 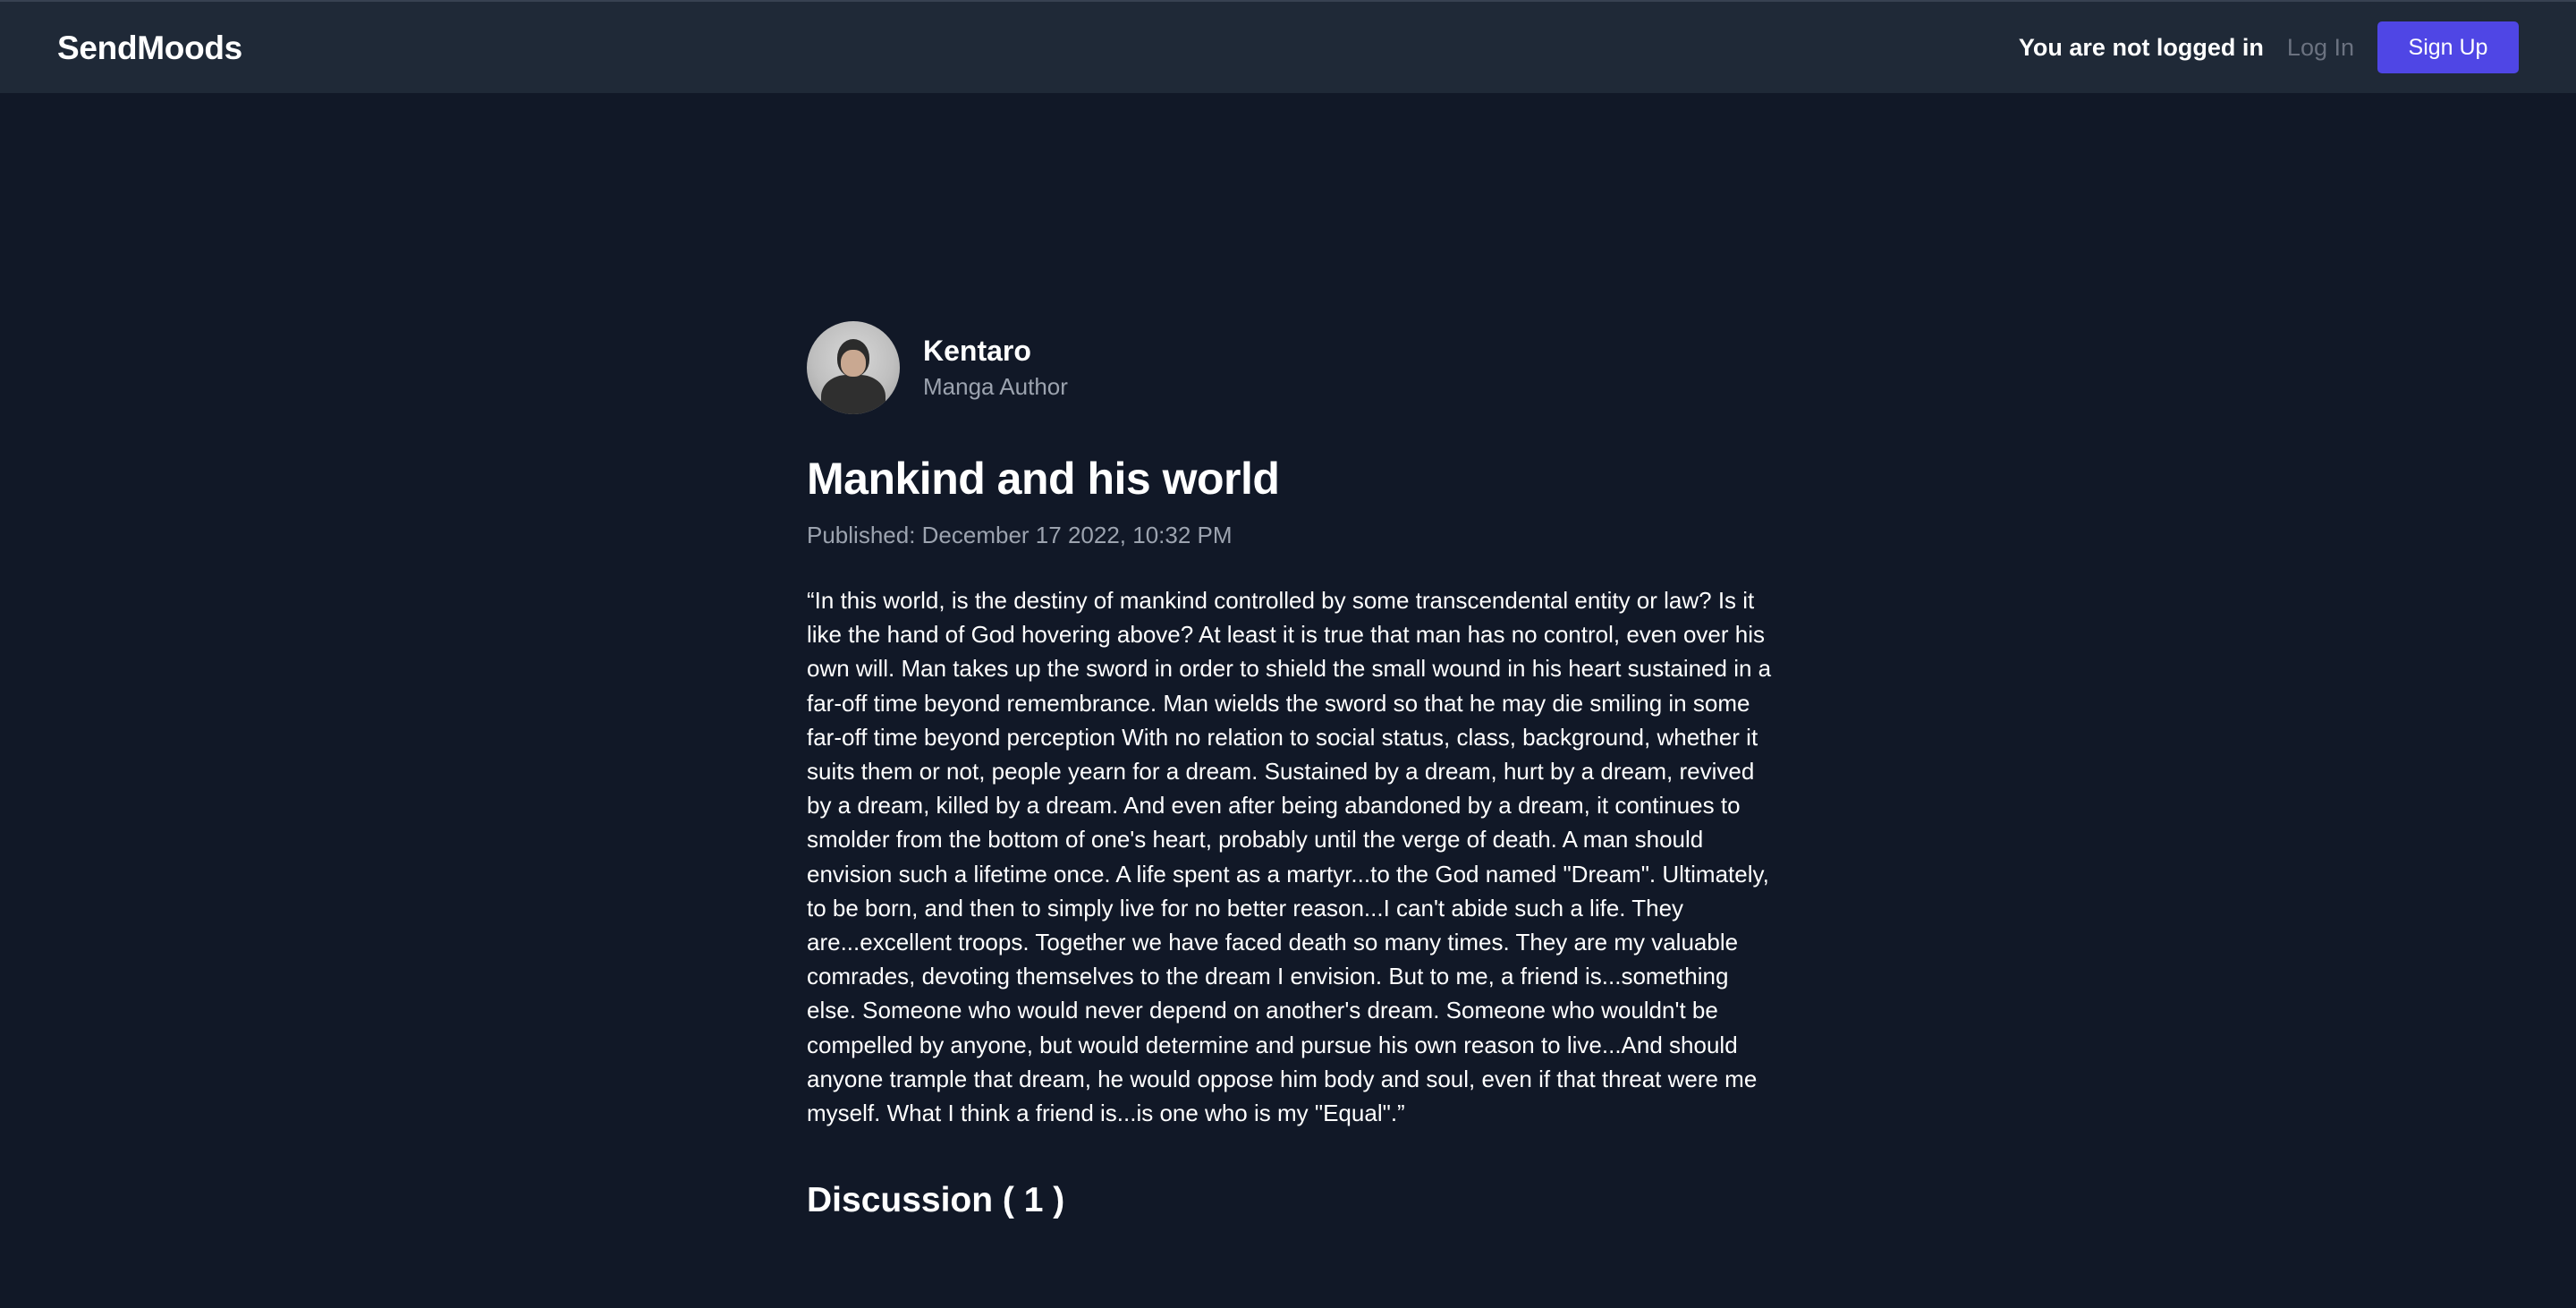 What do you see at coordinates (995, 386) in the screenshot?
I see `author-role: Manga Author` at bounding box center [995, 386].